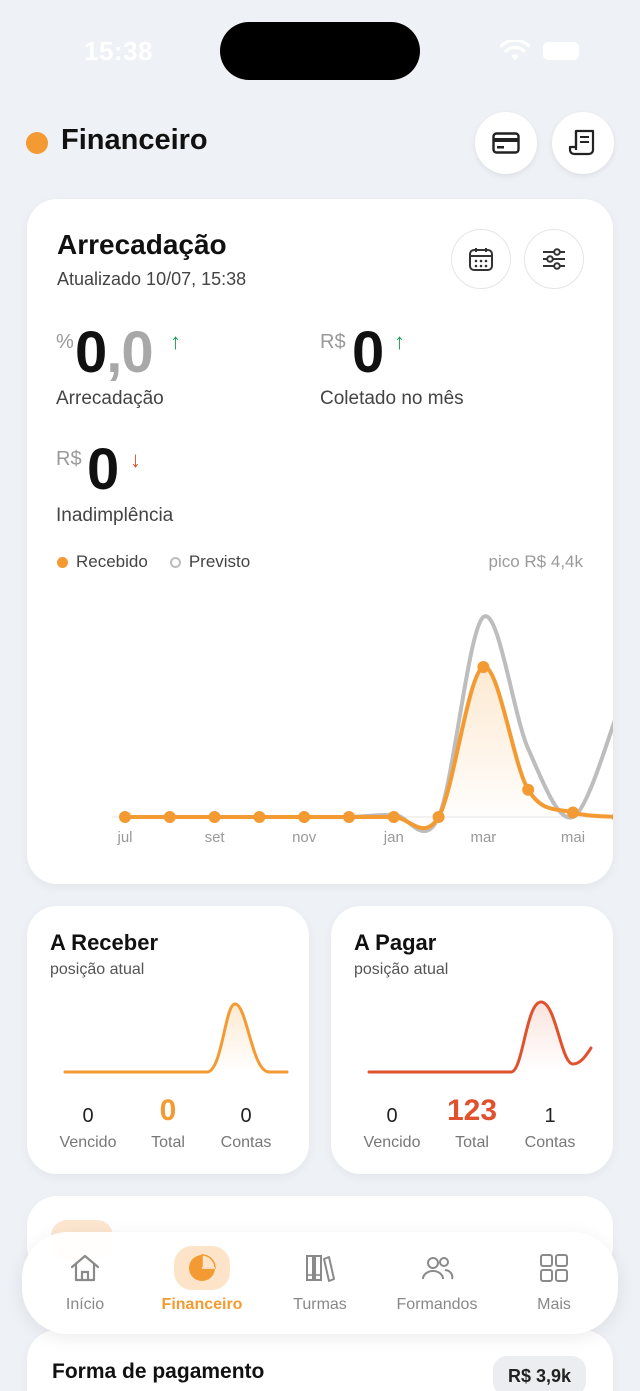  I want to click on metric-prefix: %, so click(65, 342).